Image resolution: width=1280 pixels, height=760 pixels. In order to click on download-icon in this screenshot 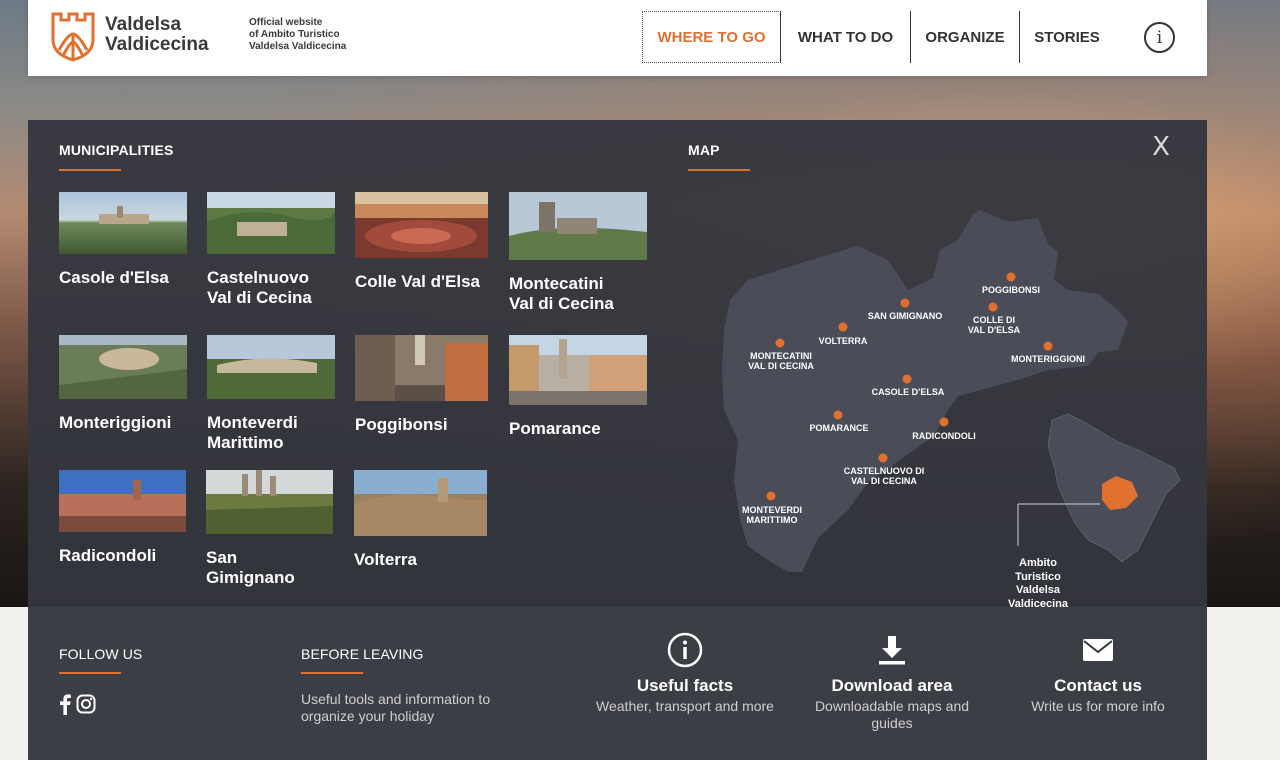, I will do `click(892, 650)`.